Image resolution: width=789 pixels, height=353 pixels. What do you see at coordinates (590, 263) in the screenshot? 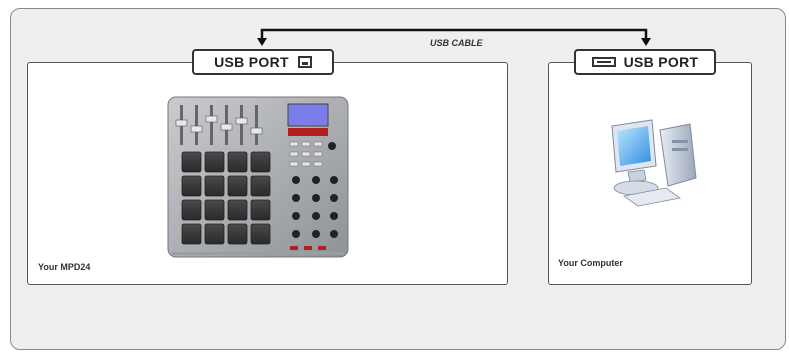
I see `computer-caption: Your Computer` at bounding box center [590, 263].